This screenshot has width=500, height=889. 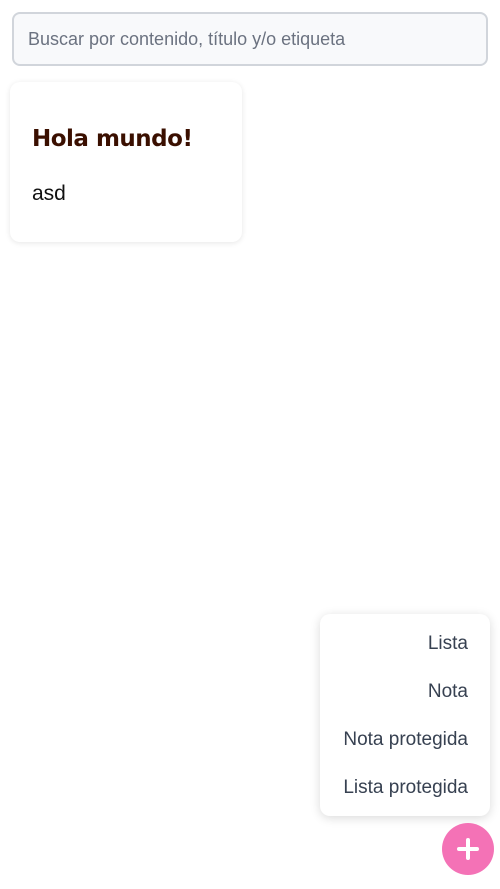 What do you see at coordinates (405, 740) in the screenshot?
I see `menu-item-nota-protegida: Nota protegida` at bounding box center [405, 740].